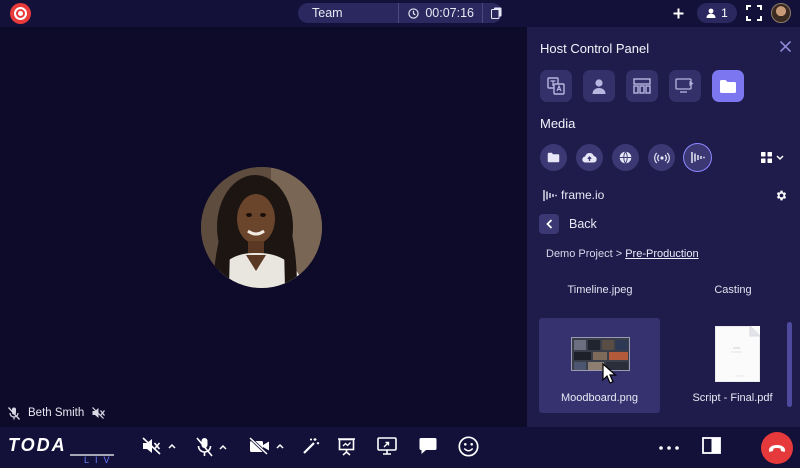 The image size is (800, 468). Describe the element at coordinates (724, 13) in the screenshot. I see `participant-count: 1` at that location.